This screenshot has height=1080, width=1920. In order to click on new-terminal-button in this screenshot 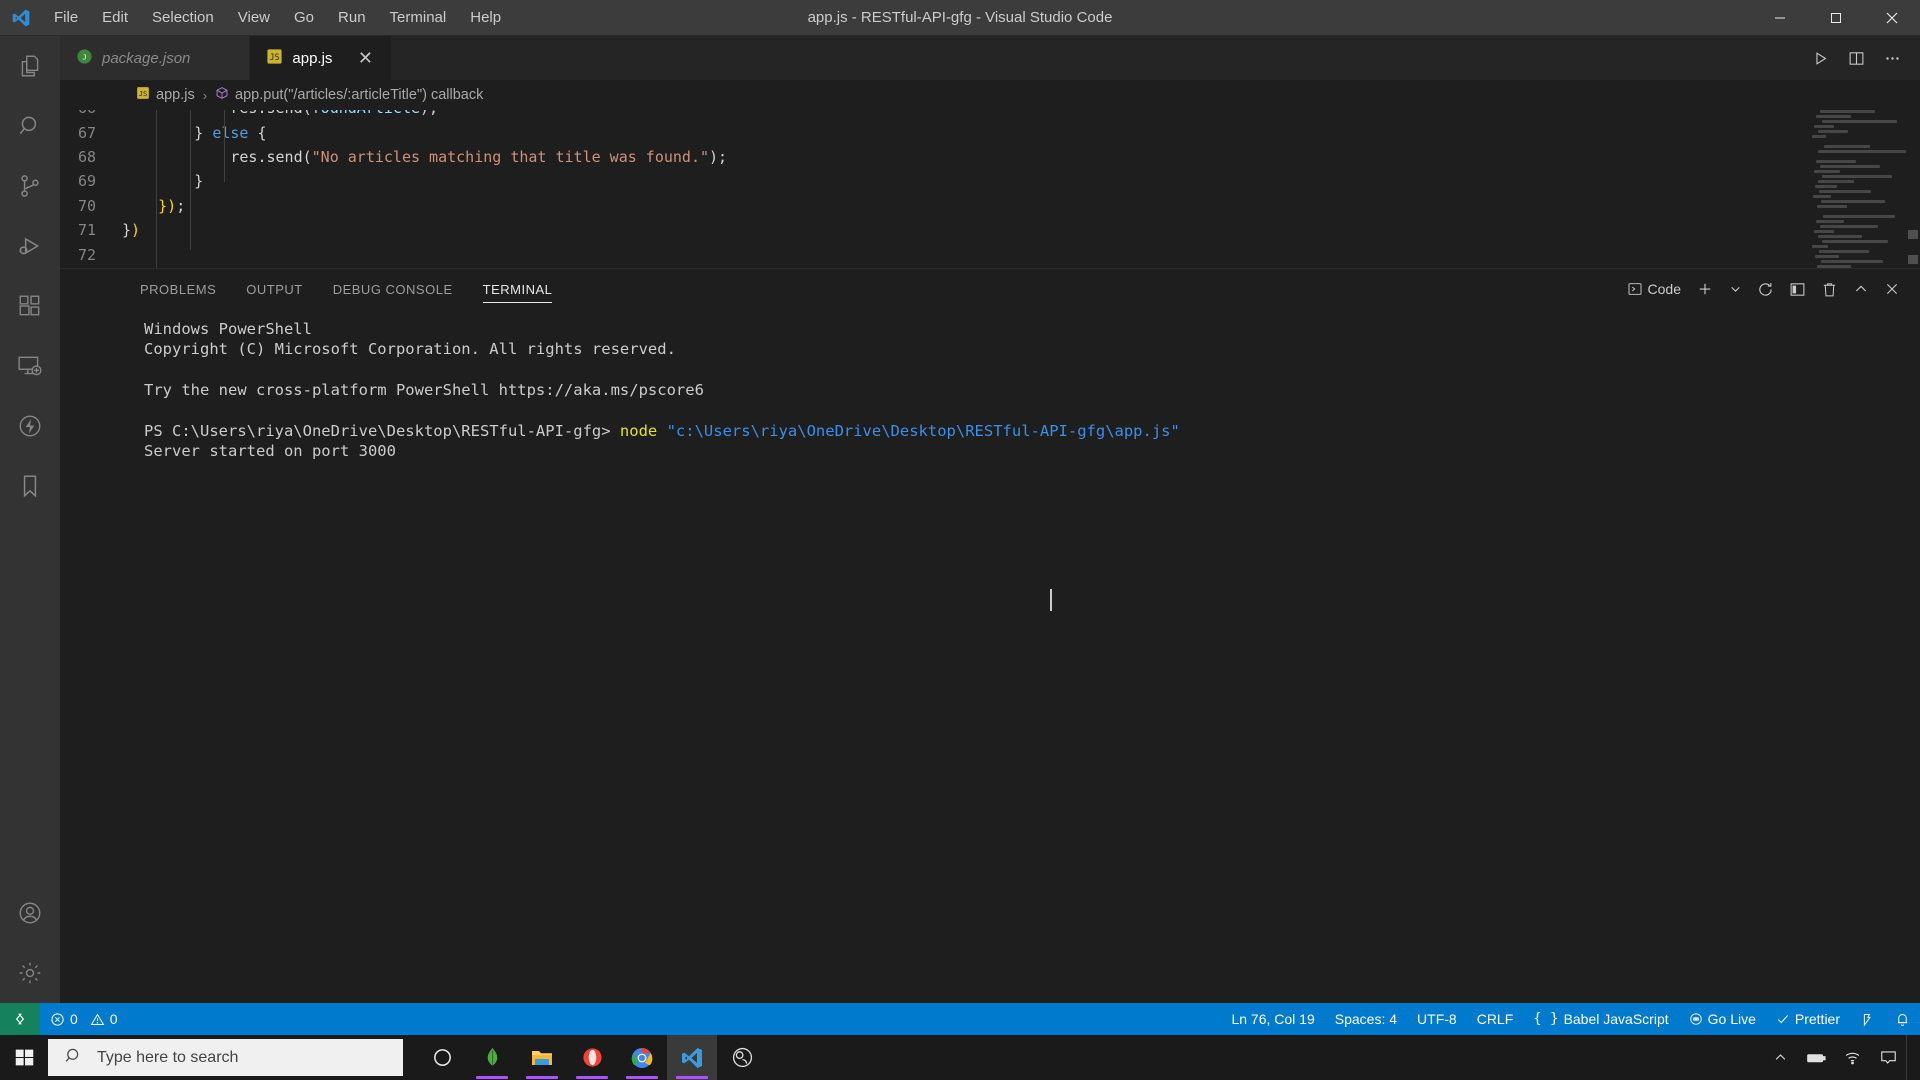, I will do `click(1705, 289)`.